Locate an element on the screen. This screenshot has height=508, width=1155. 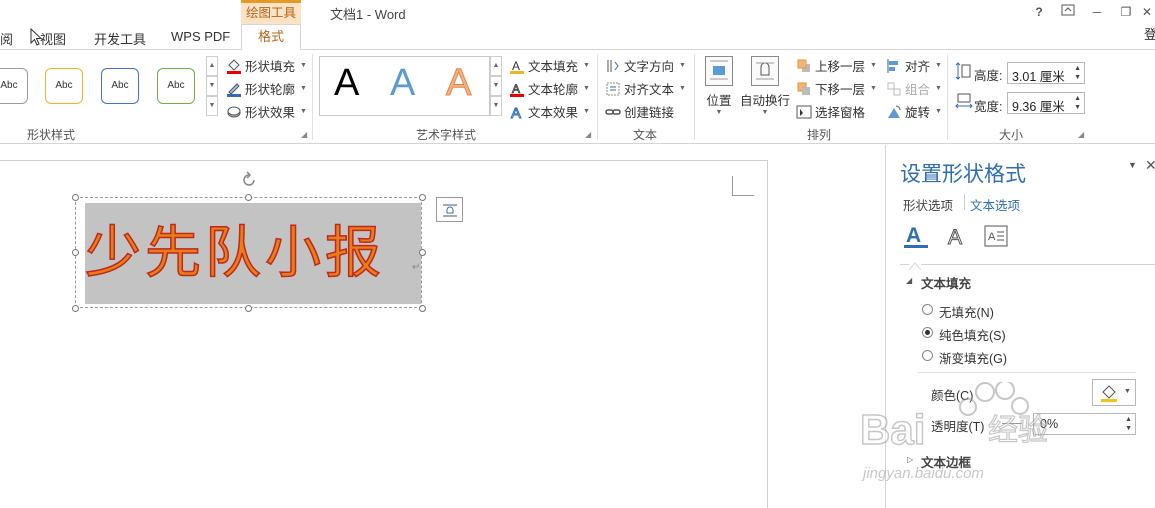
margin-corner-mark is located at coordinates (743, 186).